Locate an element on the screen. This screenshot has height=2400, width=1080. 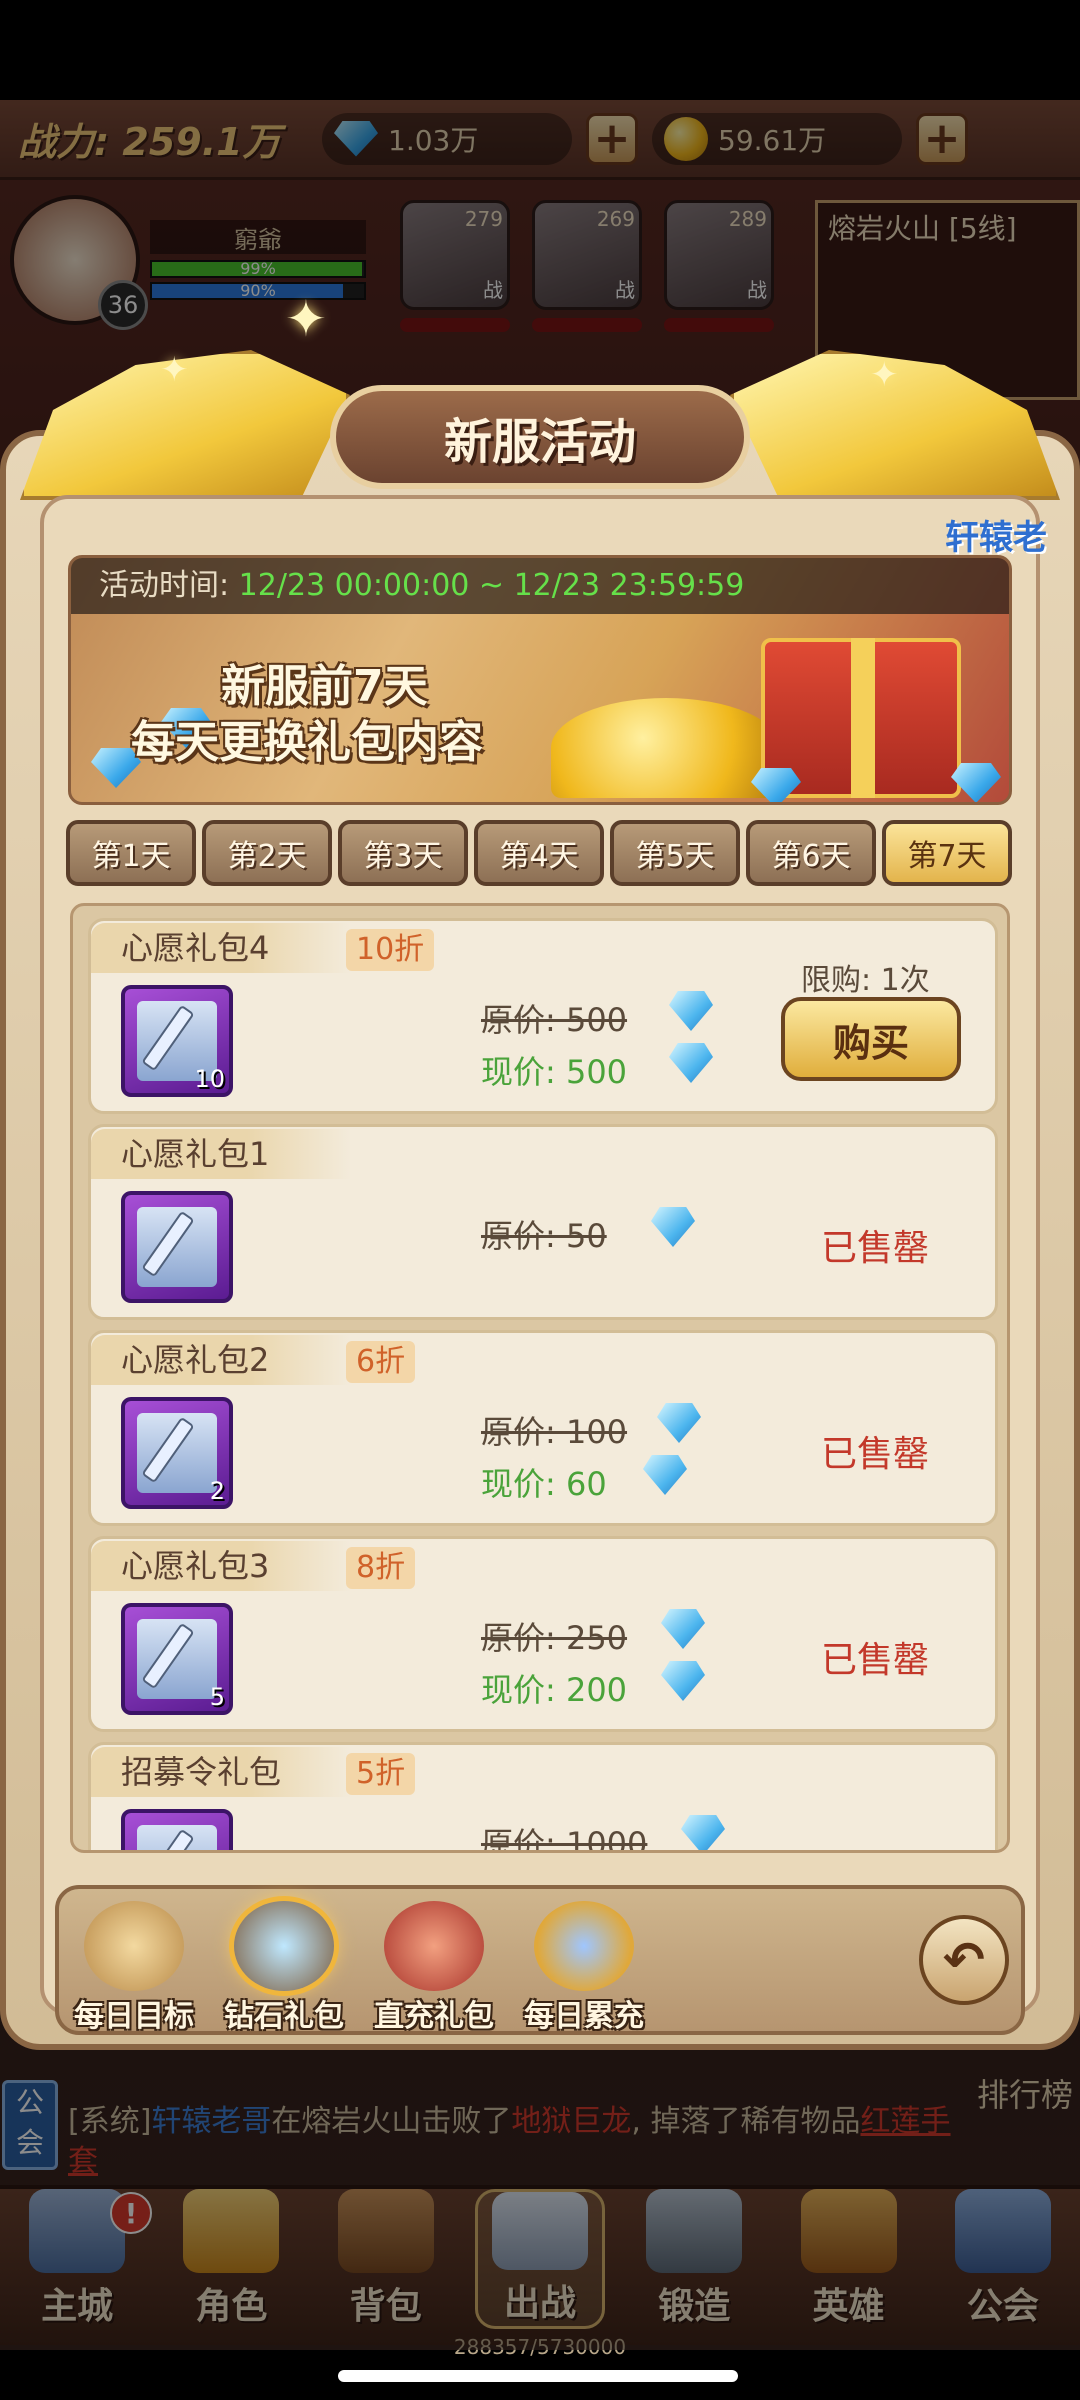
tab-day-5: 第5天 is located at coordinates (675, 853).